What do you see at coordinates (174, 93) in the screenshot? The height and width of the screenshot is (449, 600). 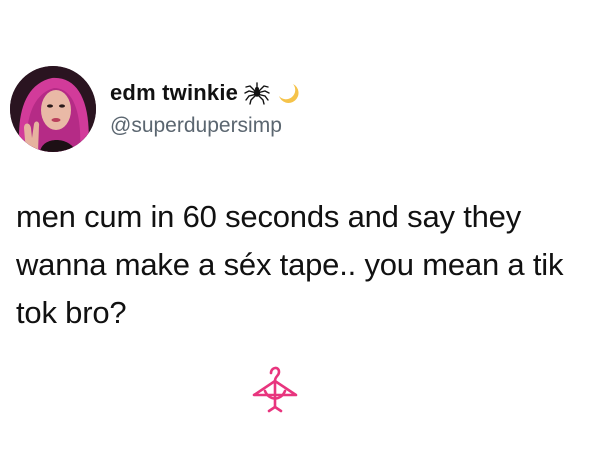 I see `display-name: edm twinkie` at bounding box center [174, 93].